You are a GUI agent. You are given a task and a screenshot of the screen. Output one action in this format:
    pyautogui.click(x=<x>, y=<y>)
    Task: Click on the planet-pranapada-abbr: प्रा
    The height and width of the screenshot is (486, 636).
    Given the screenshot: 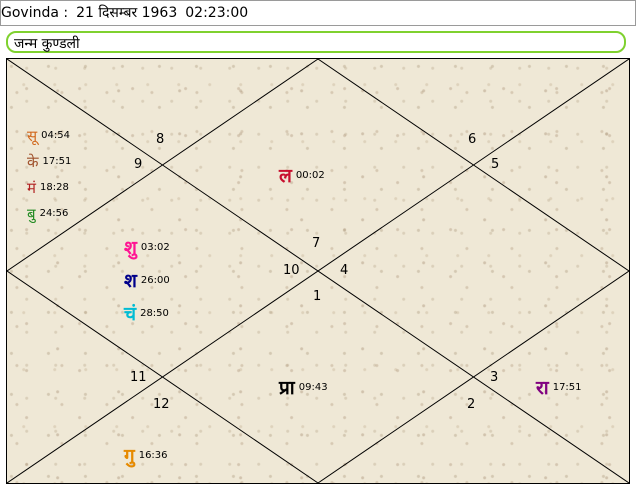 What is the action you would take?
    pyautogui.click(x=287, y=387)
    